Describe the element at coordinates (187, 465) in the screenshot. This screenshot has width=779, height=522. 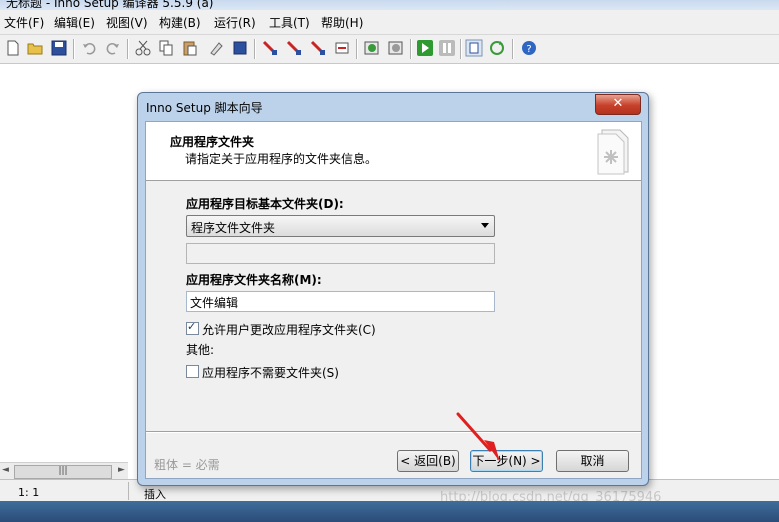
I see `required-note: 粗体 = 必需` at that location.